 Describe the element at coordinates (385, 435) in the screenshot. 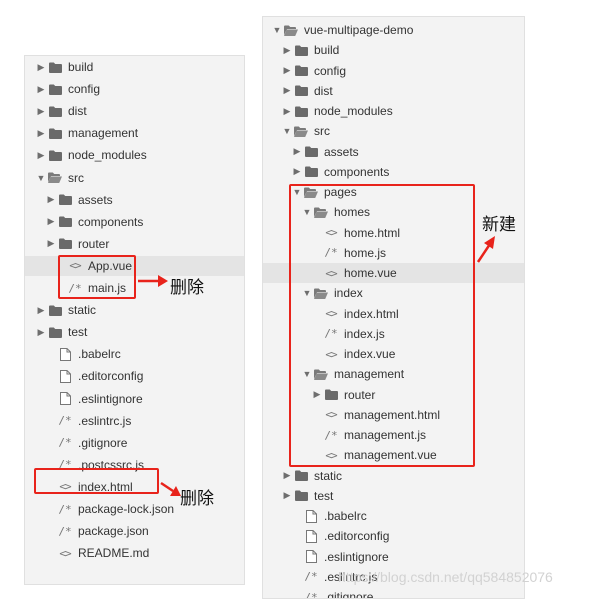

I see `tree-item-label: management.js` at that location.